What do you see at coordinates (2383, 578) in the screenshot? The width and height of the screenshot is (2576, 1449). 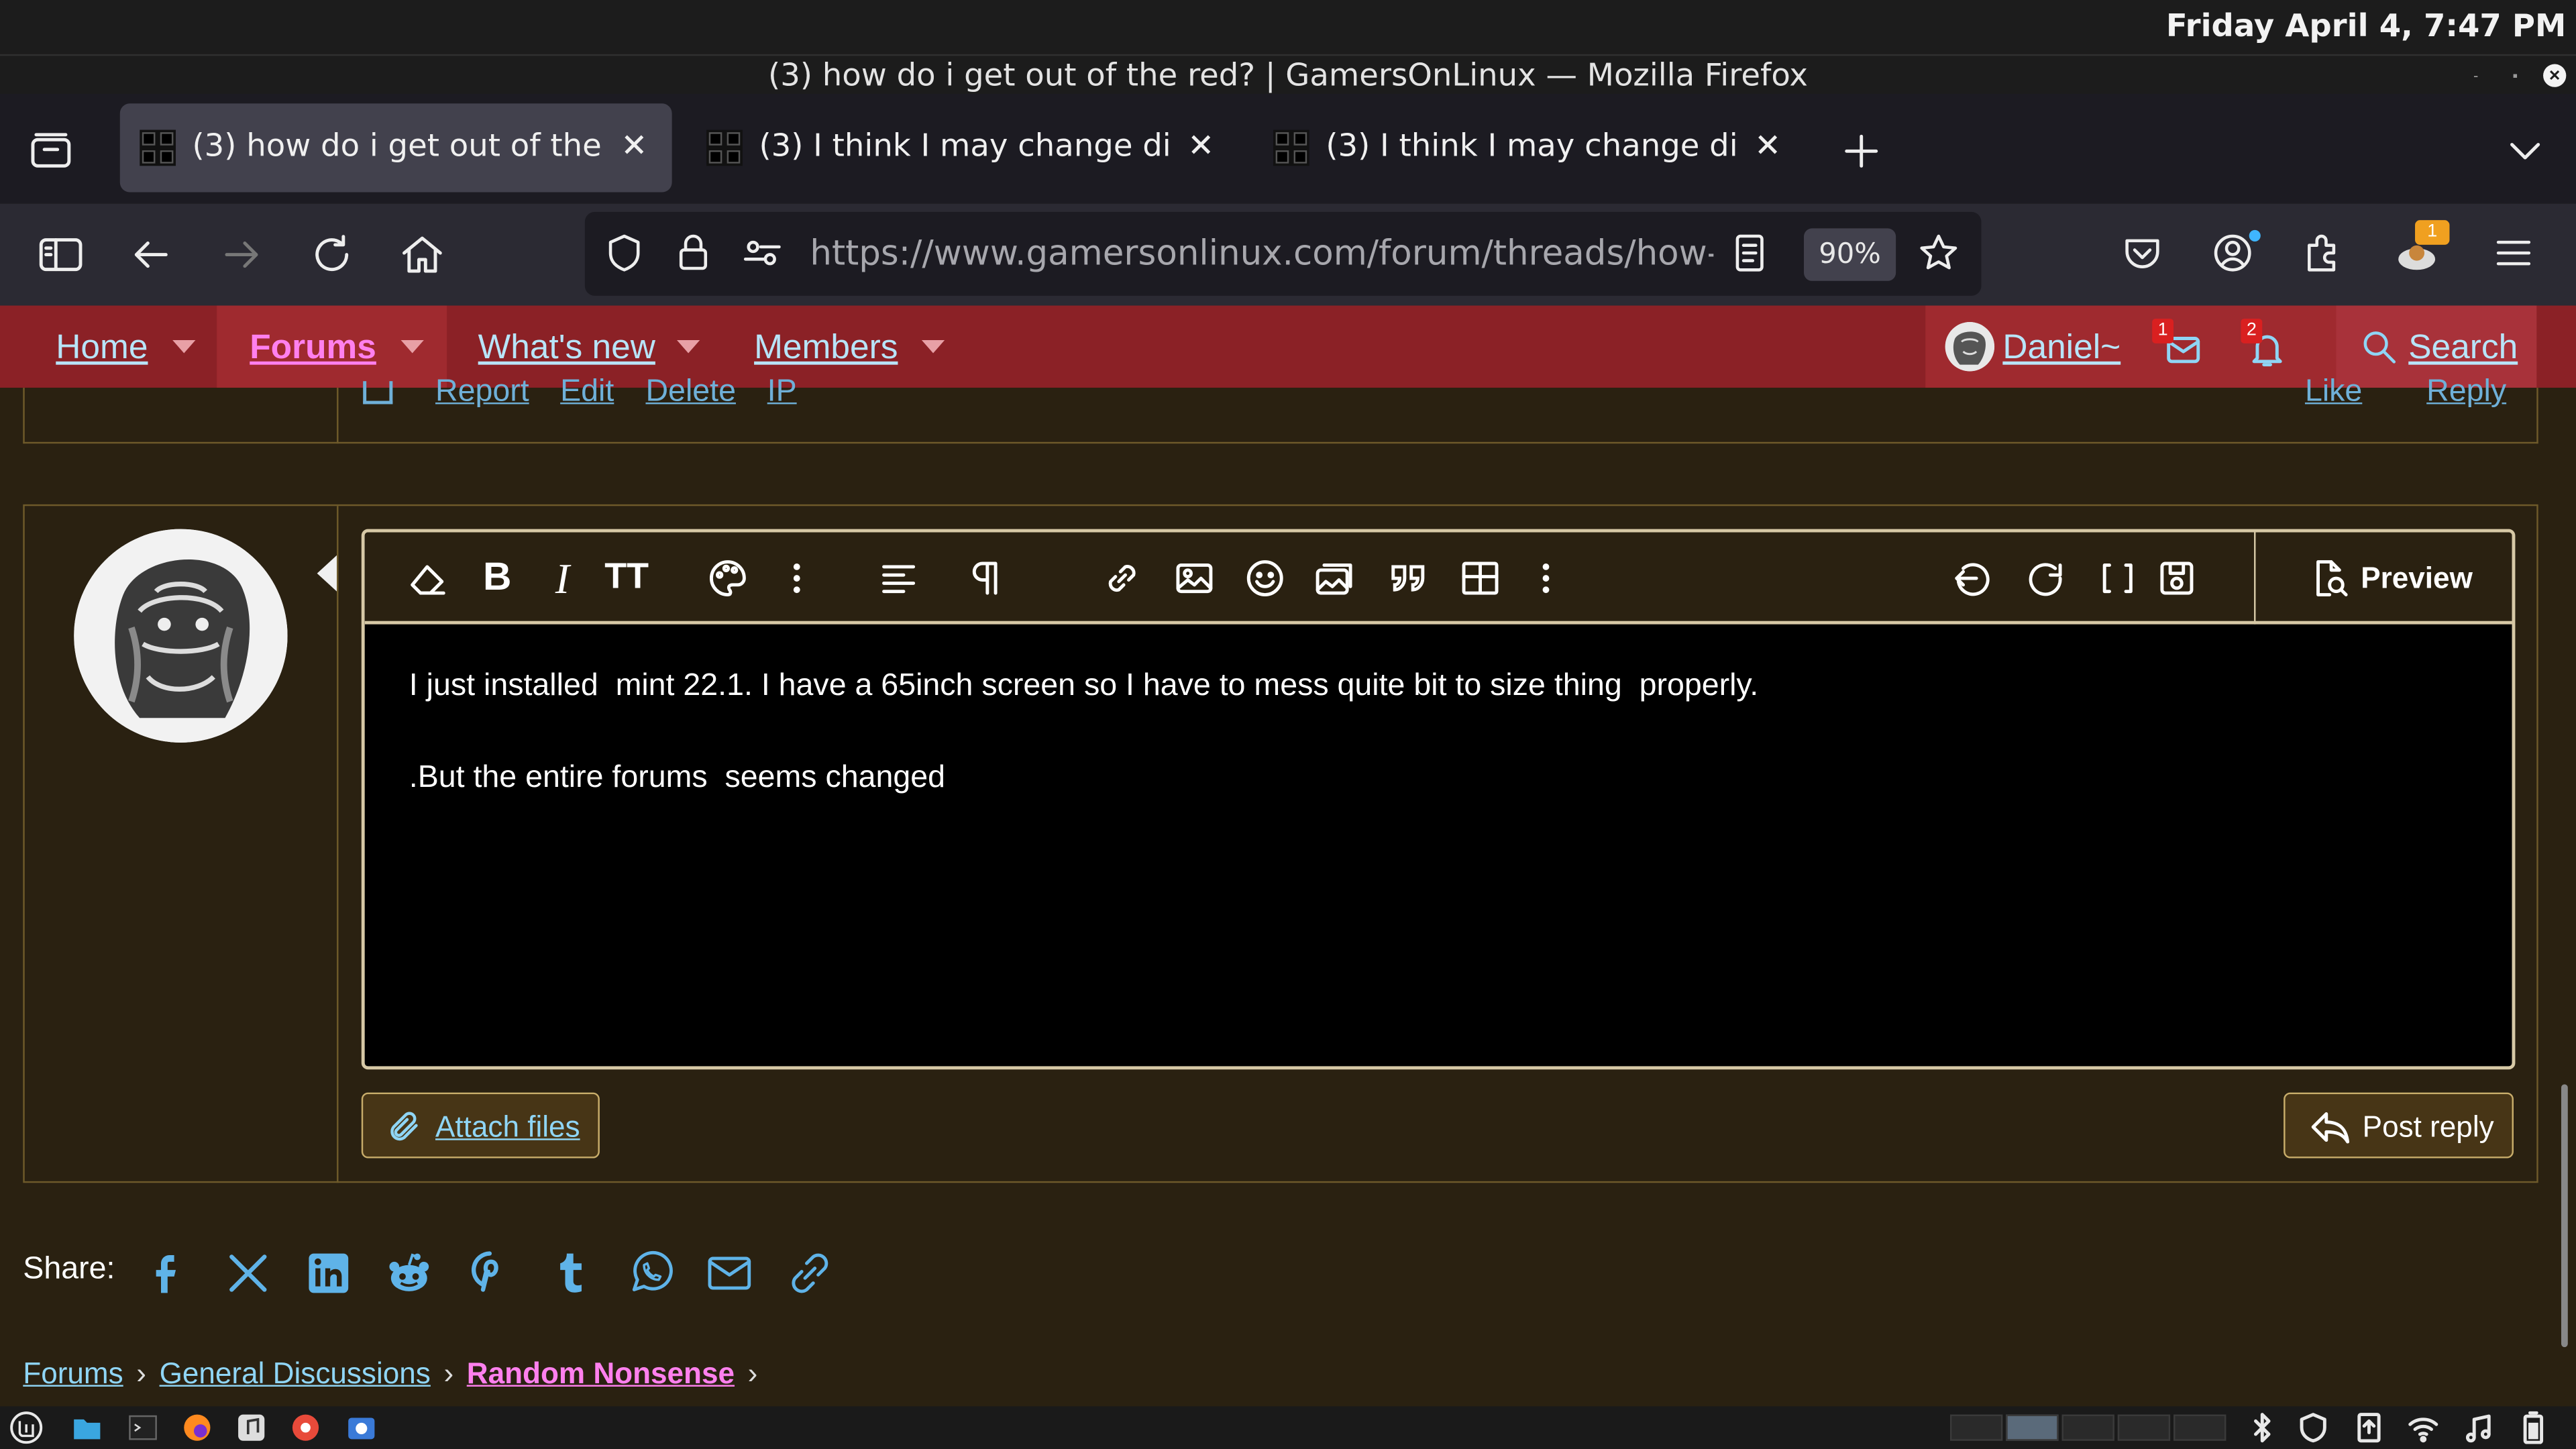 I see `preview-button: Preview` at bounding box center [2383, 578].